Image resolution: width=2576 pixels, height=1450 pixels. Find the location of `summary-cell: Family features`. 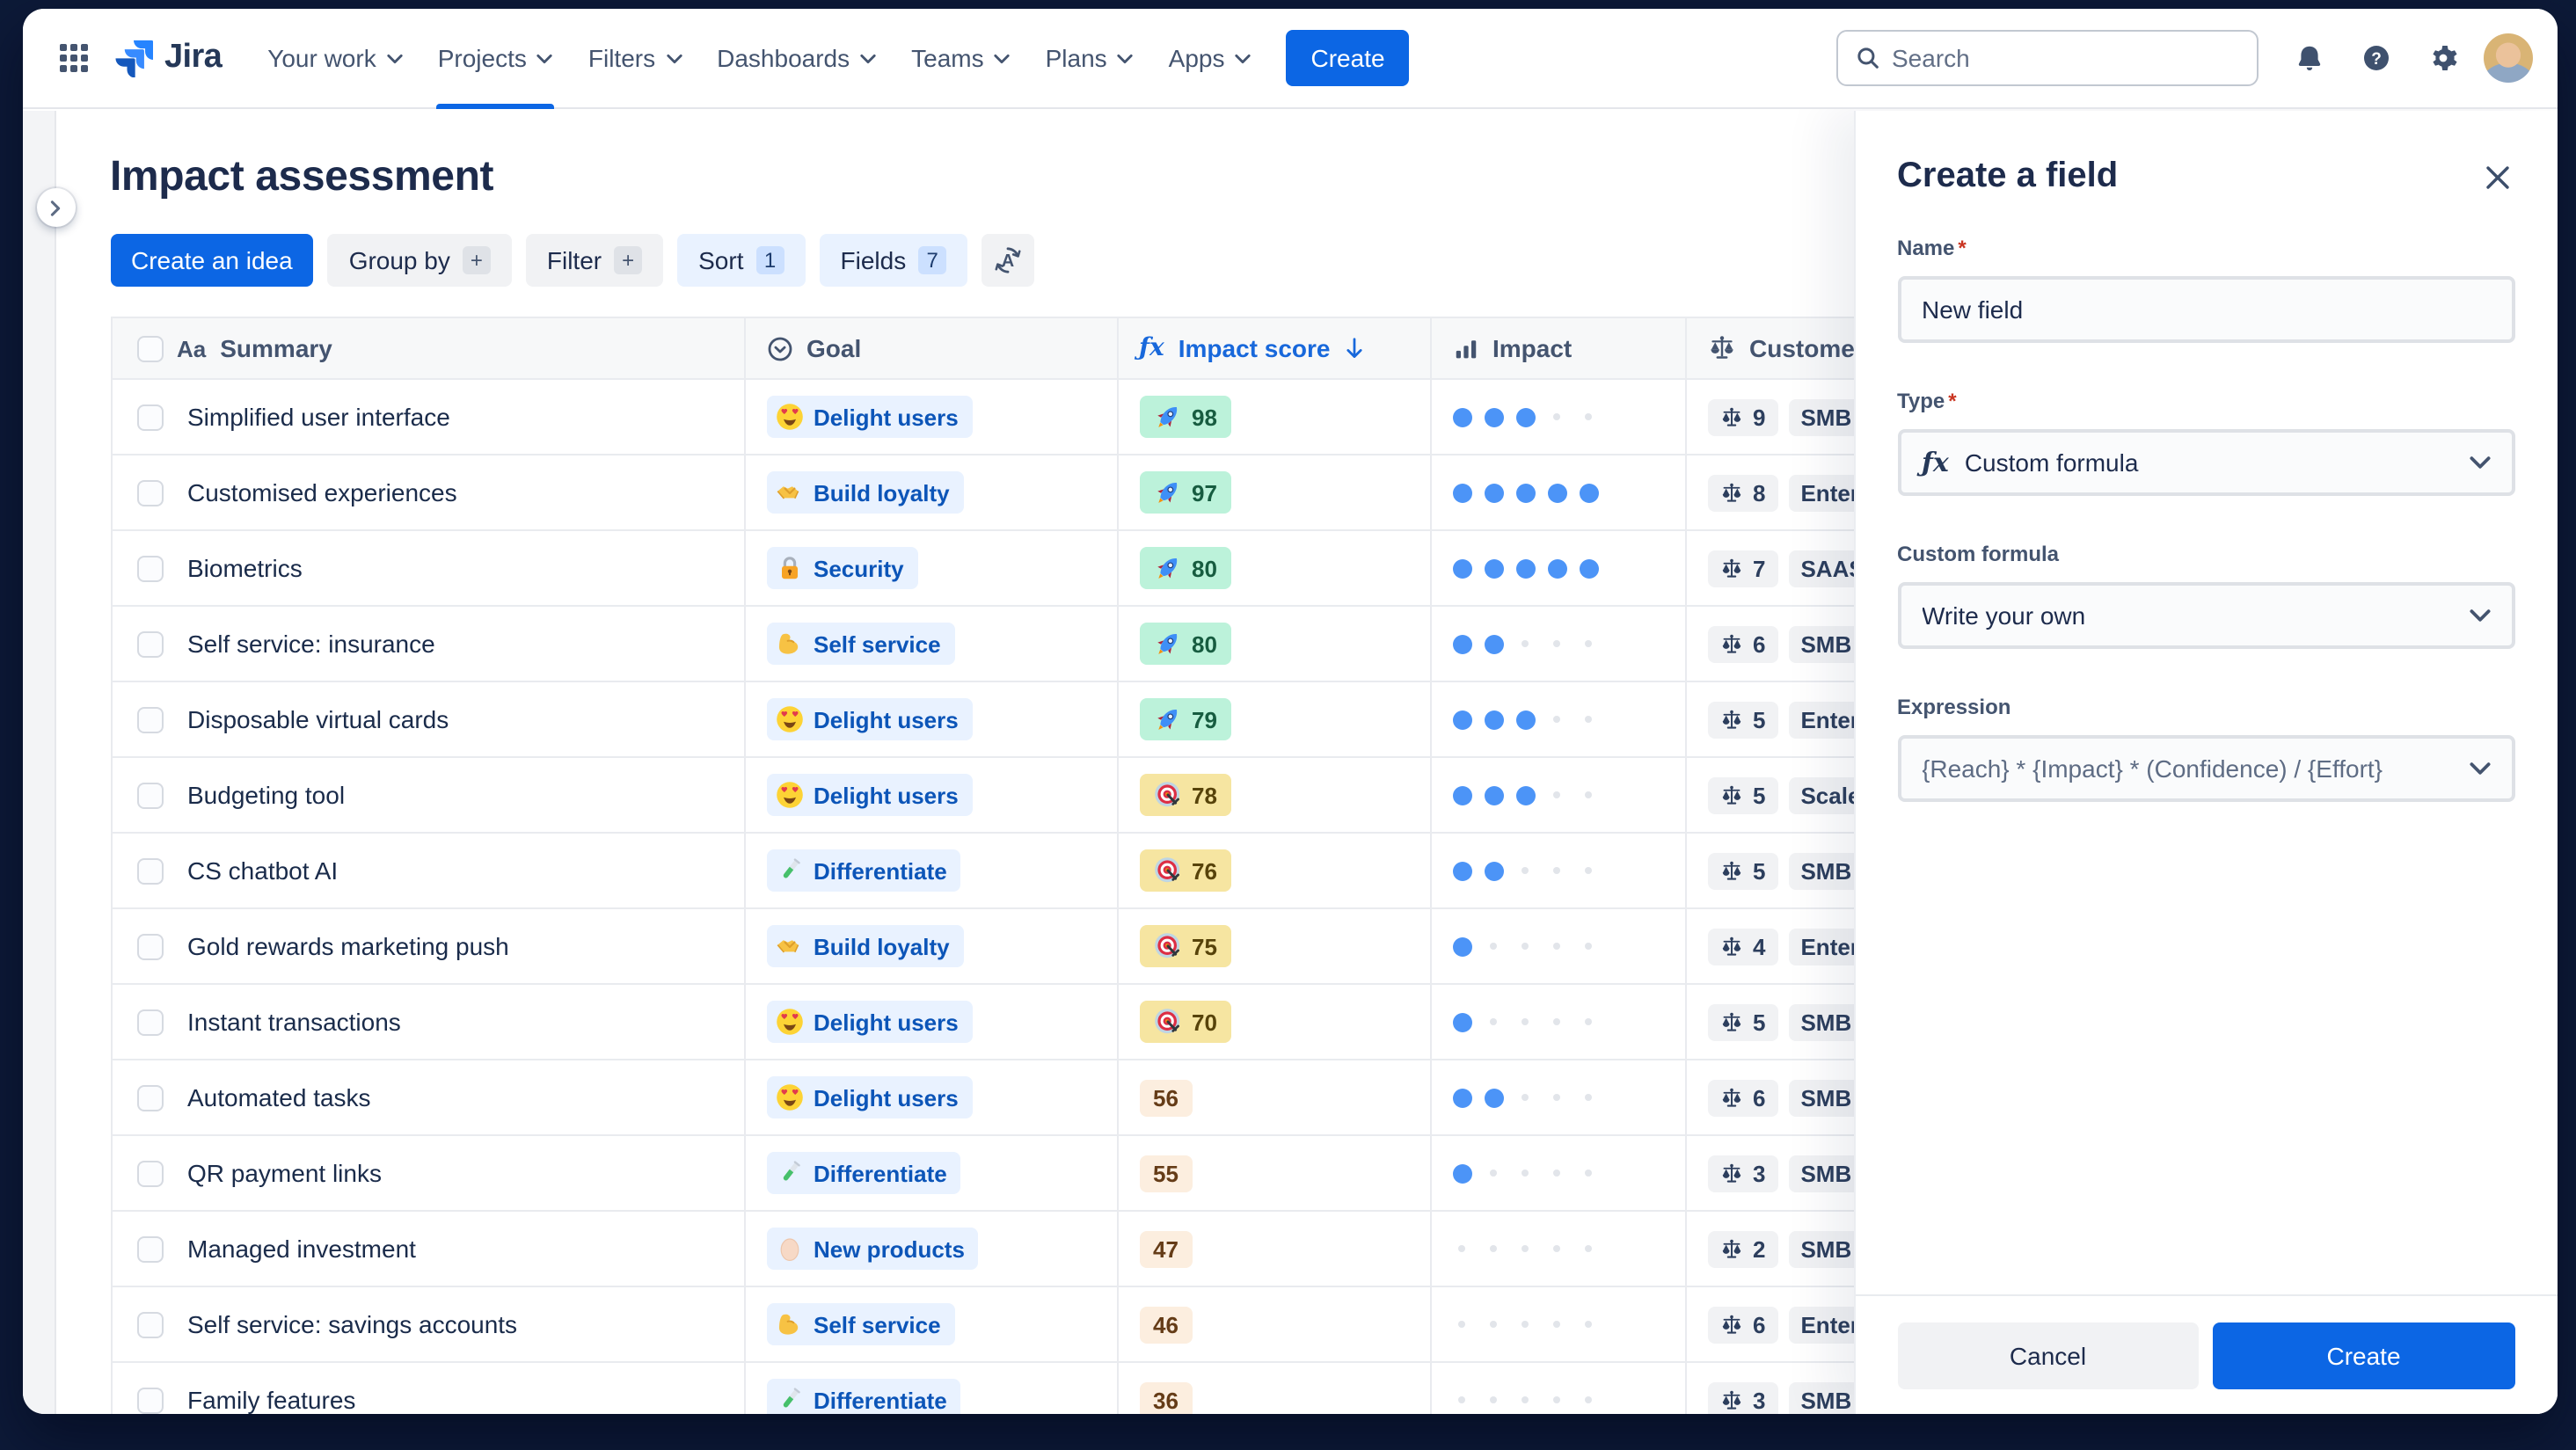

summary-cell: Family features is located at coordinates (428, 1388).